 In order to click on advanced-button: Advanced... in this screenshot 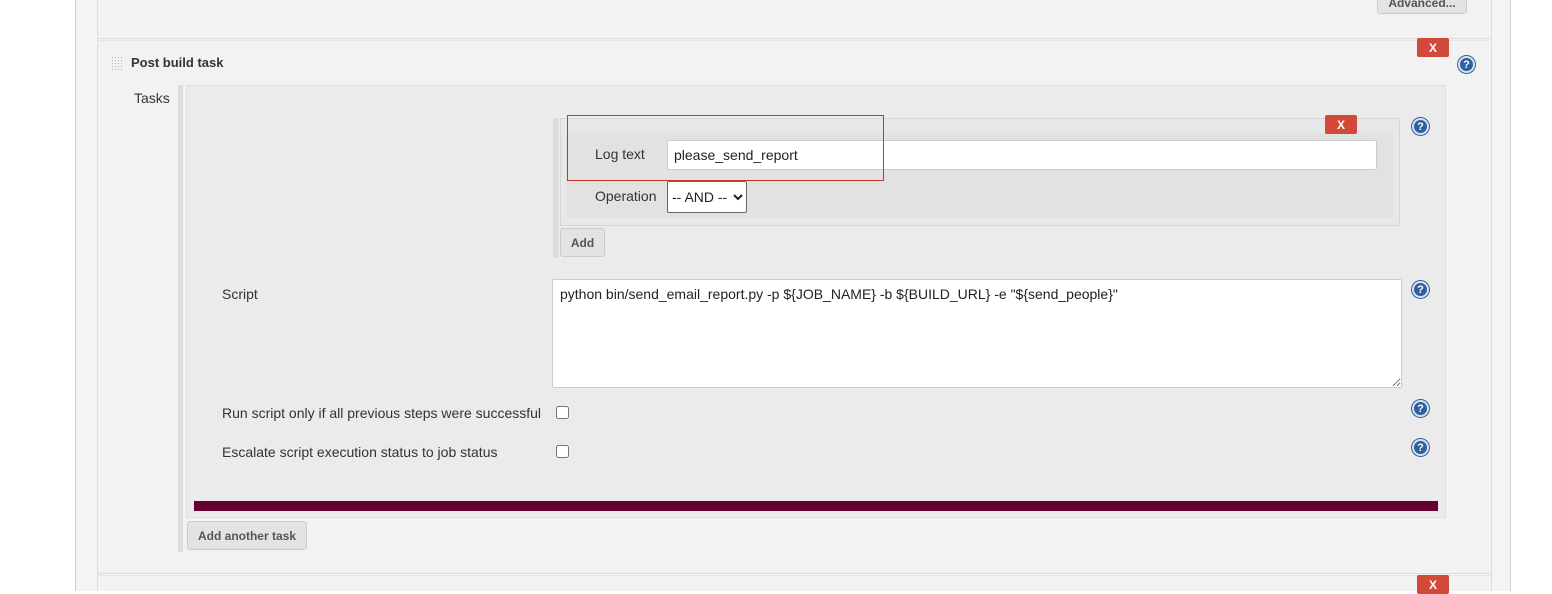, I will do `click(1422, 7)`.